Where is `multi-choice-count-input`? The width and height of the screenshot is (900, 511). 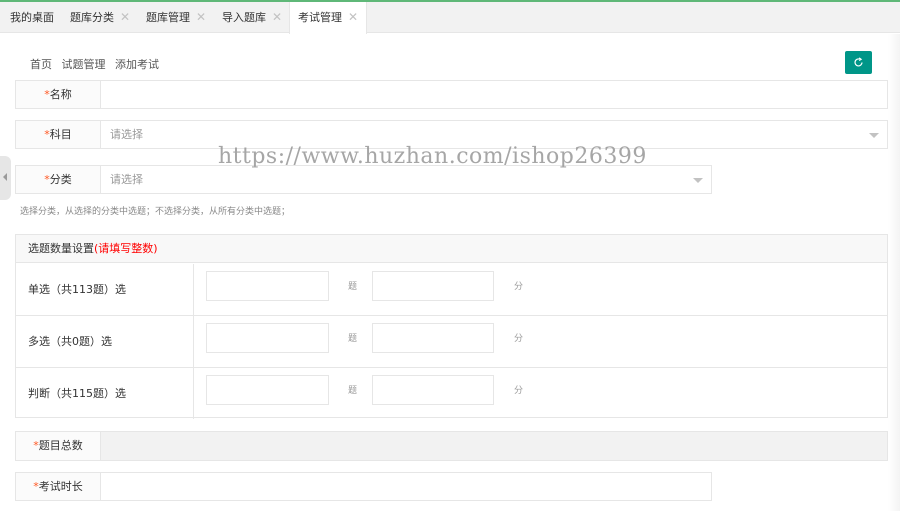
multi-choice-count-input is located at coordinates (267, 338).